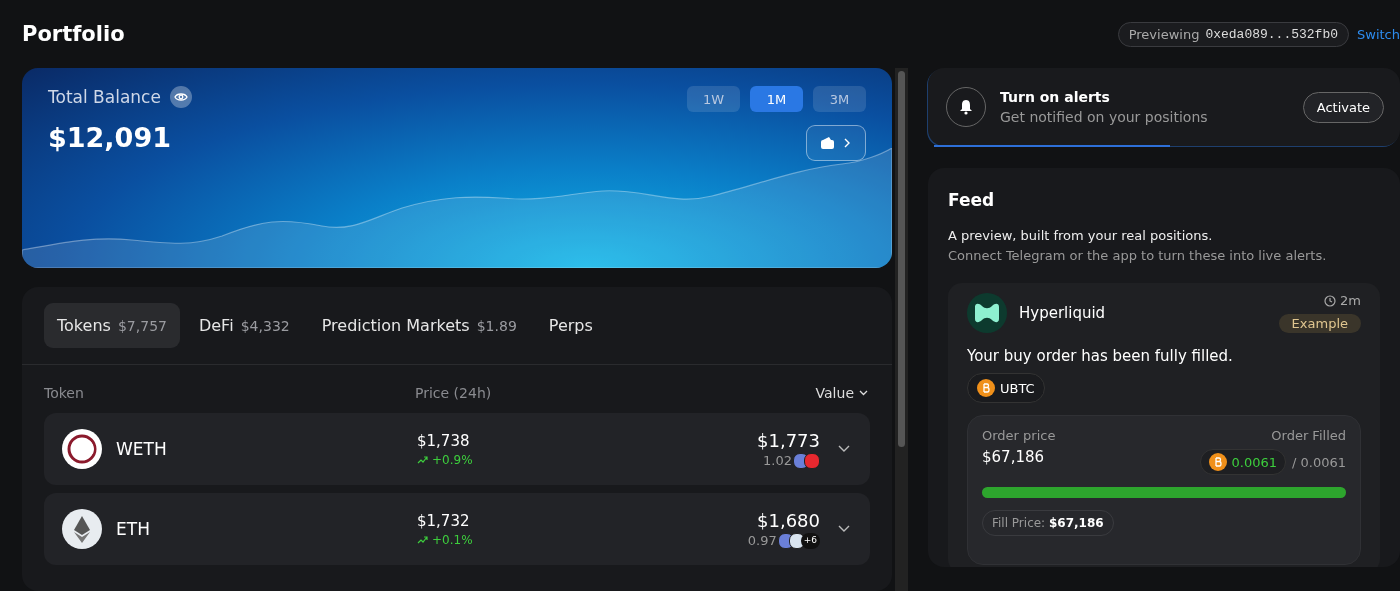 The height and width of the screenshot is (591, 1400). Describe the element at coordinates (1378, 34) in the screenshot. I see `switch-link: Switch` at that location.